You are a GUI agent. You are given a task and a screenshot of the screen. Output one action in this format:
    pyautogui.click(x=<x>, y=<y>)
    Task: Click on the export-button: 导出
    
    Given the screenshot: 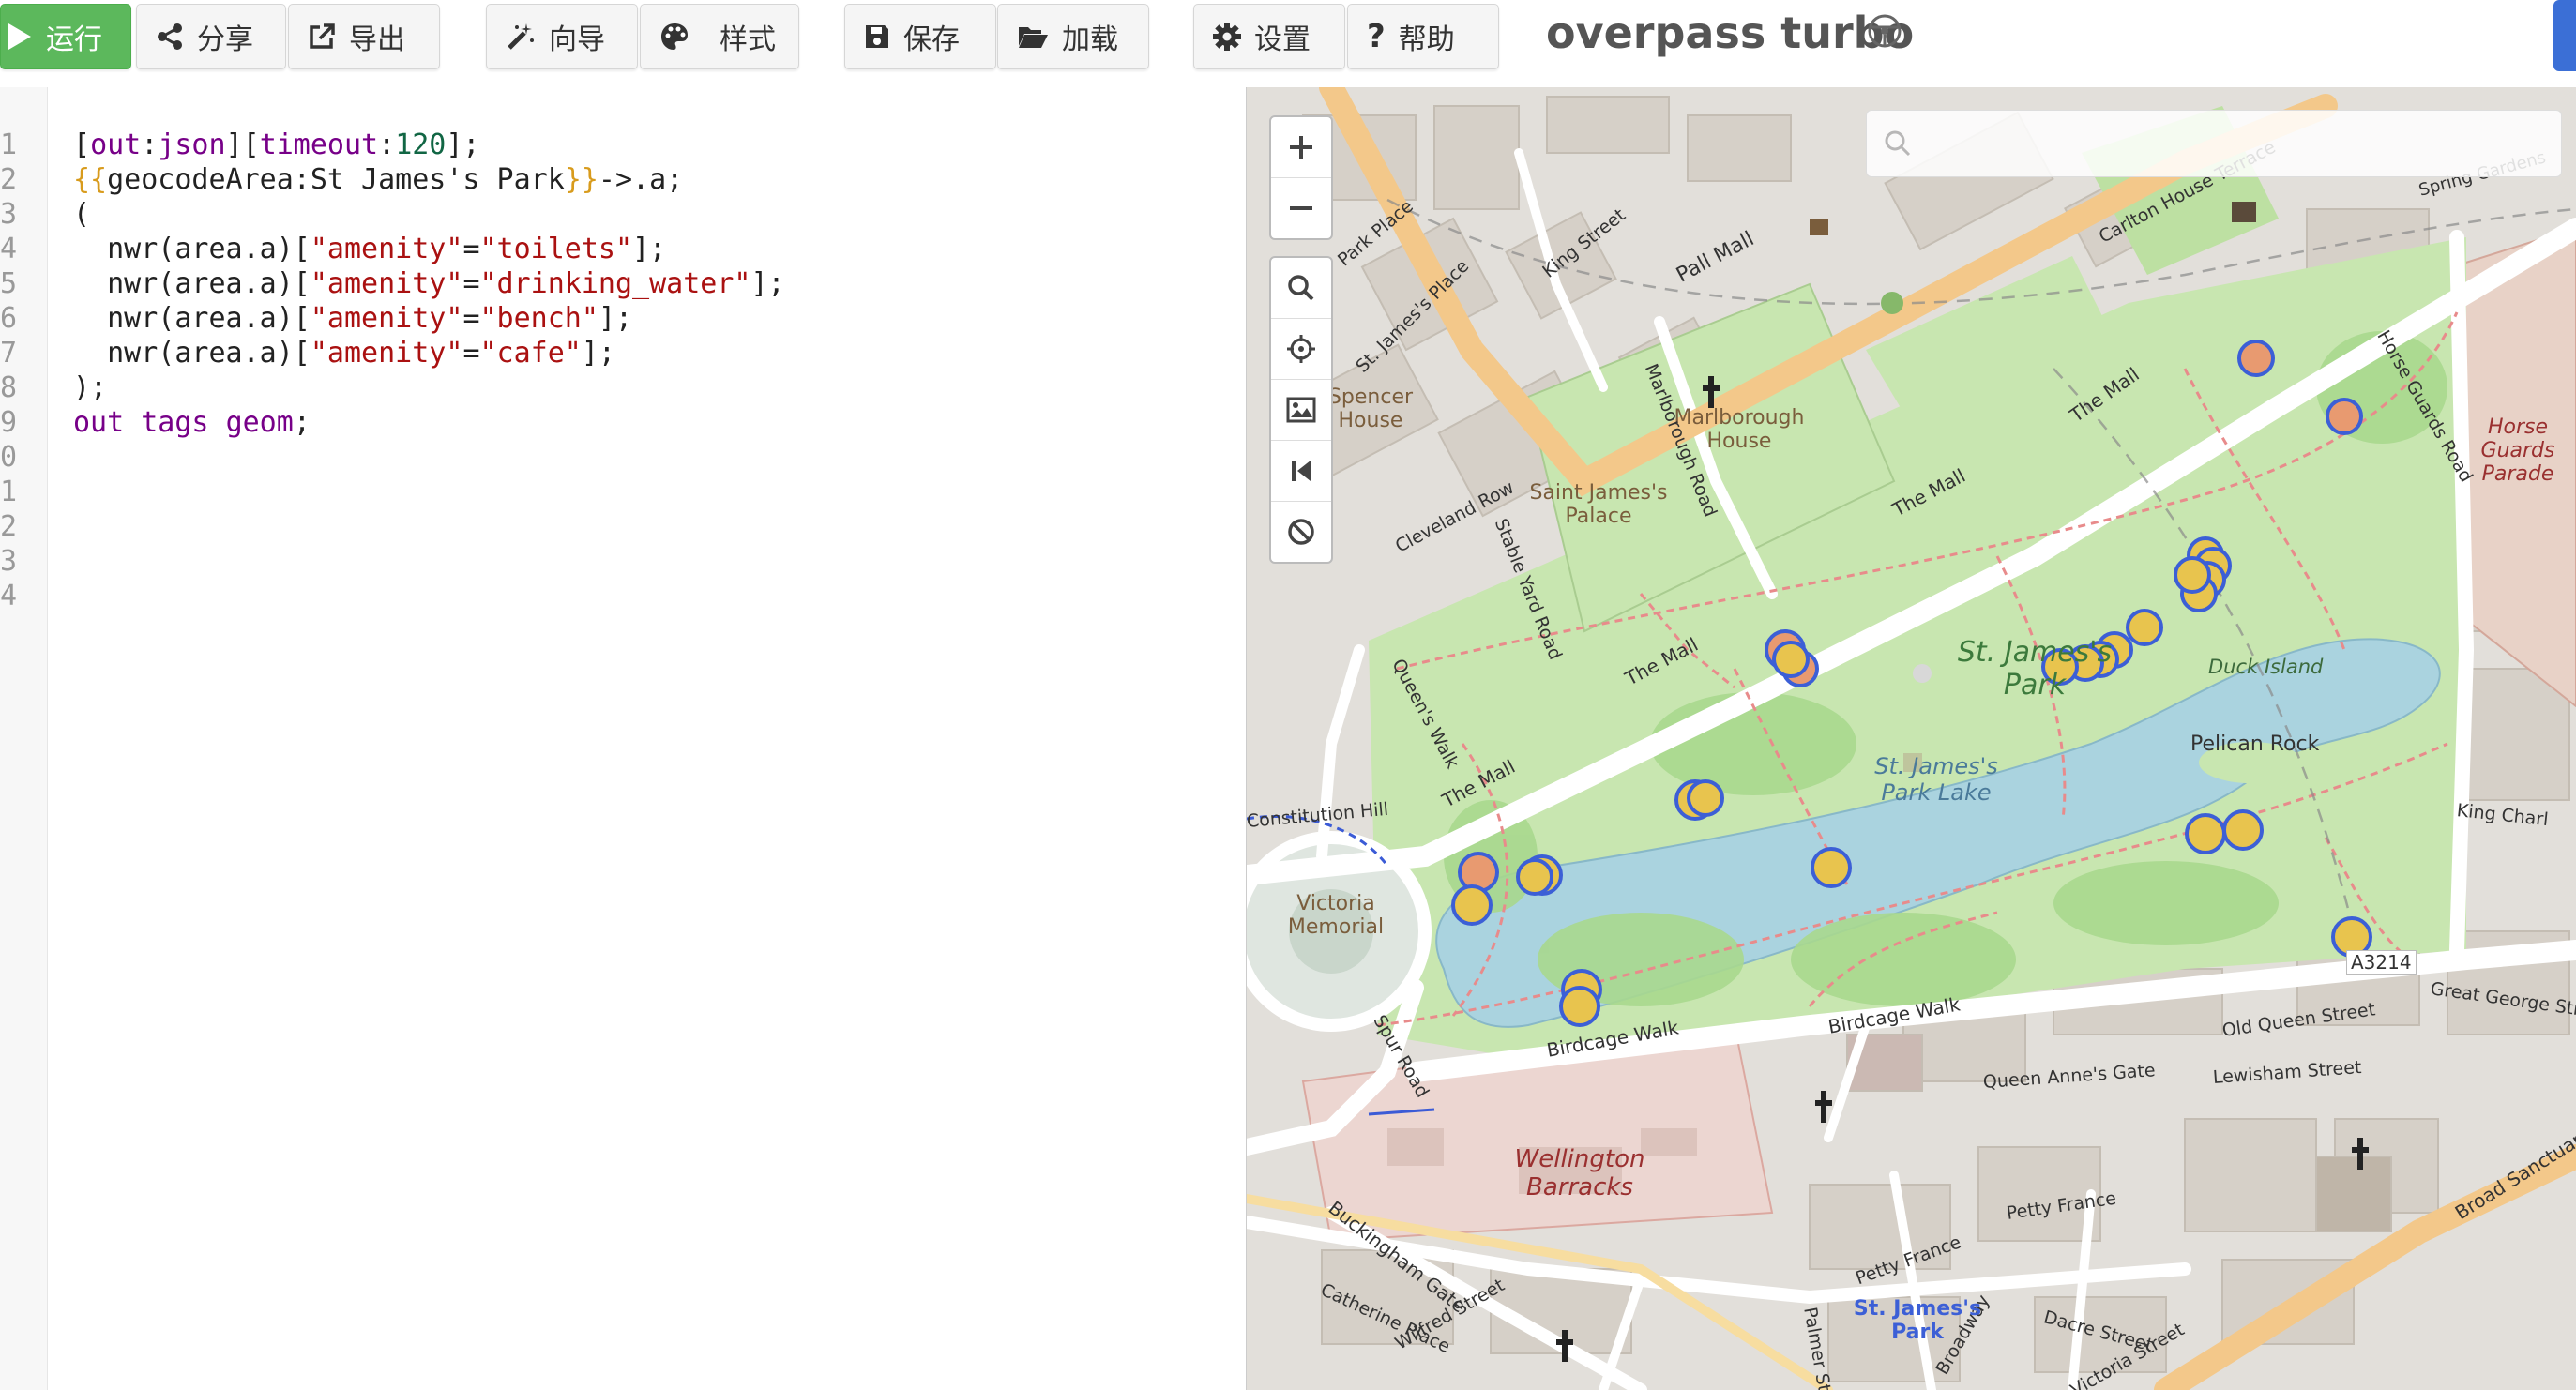 What is the action you would take?
    pyautogui.click(x=364, y=36)
    